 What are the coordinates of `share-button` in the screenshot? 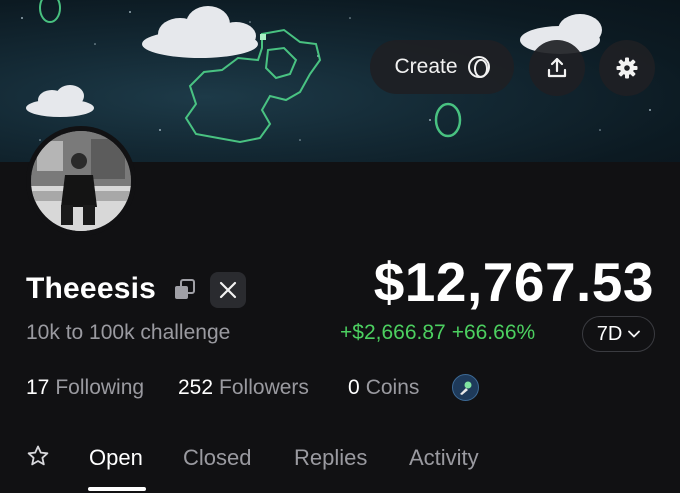 It's located at (557, 68).